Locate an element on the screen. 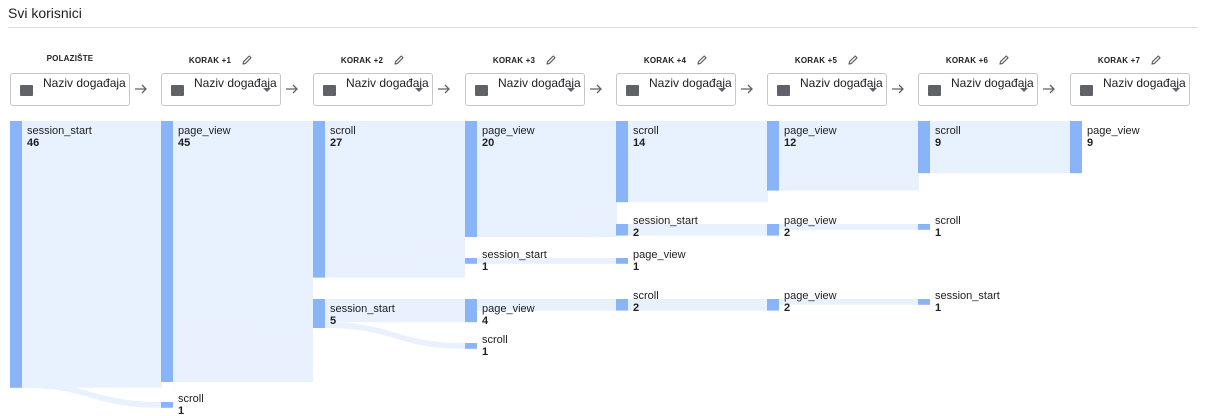  node-value-label: 20 is located at coordinates (488, 143).